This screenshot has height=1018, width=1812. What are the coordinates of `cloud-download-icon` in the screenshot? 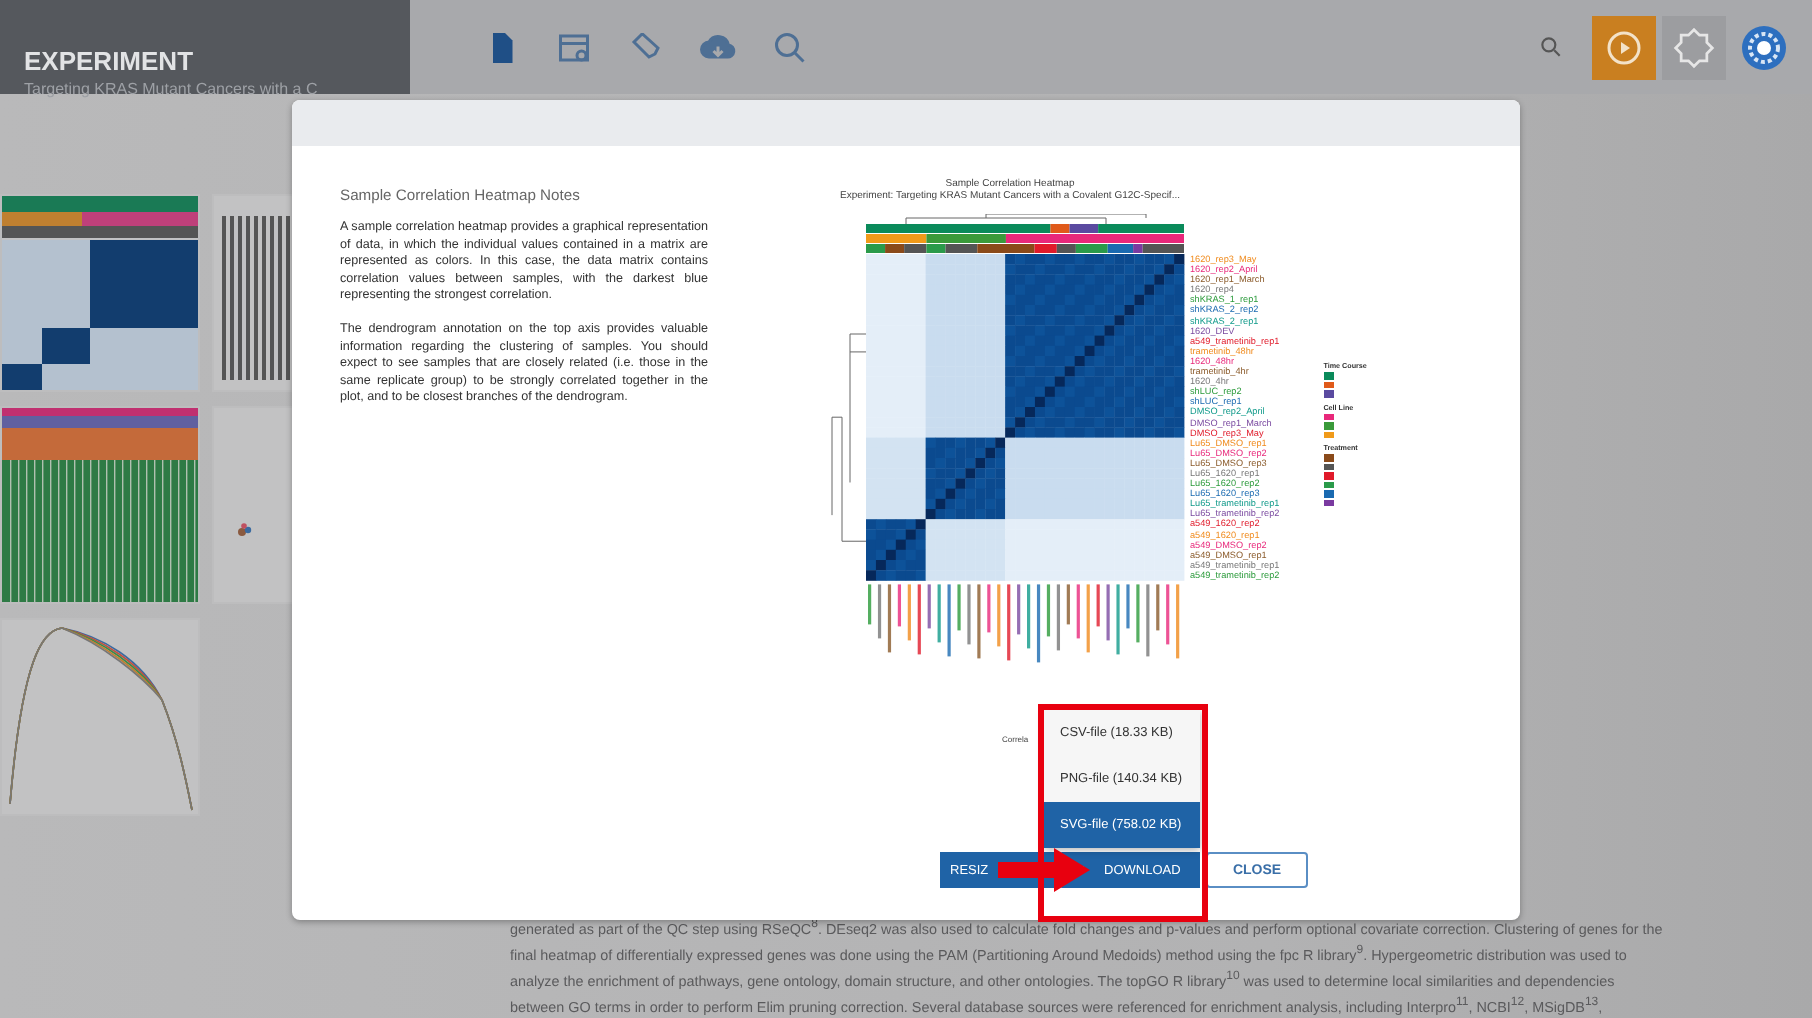 It's located at (718, 47).